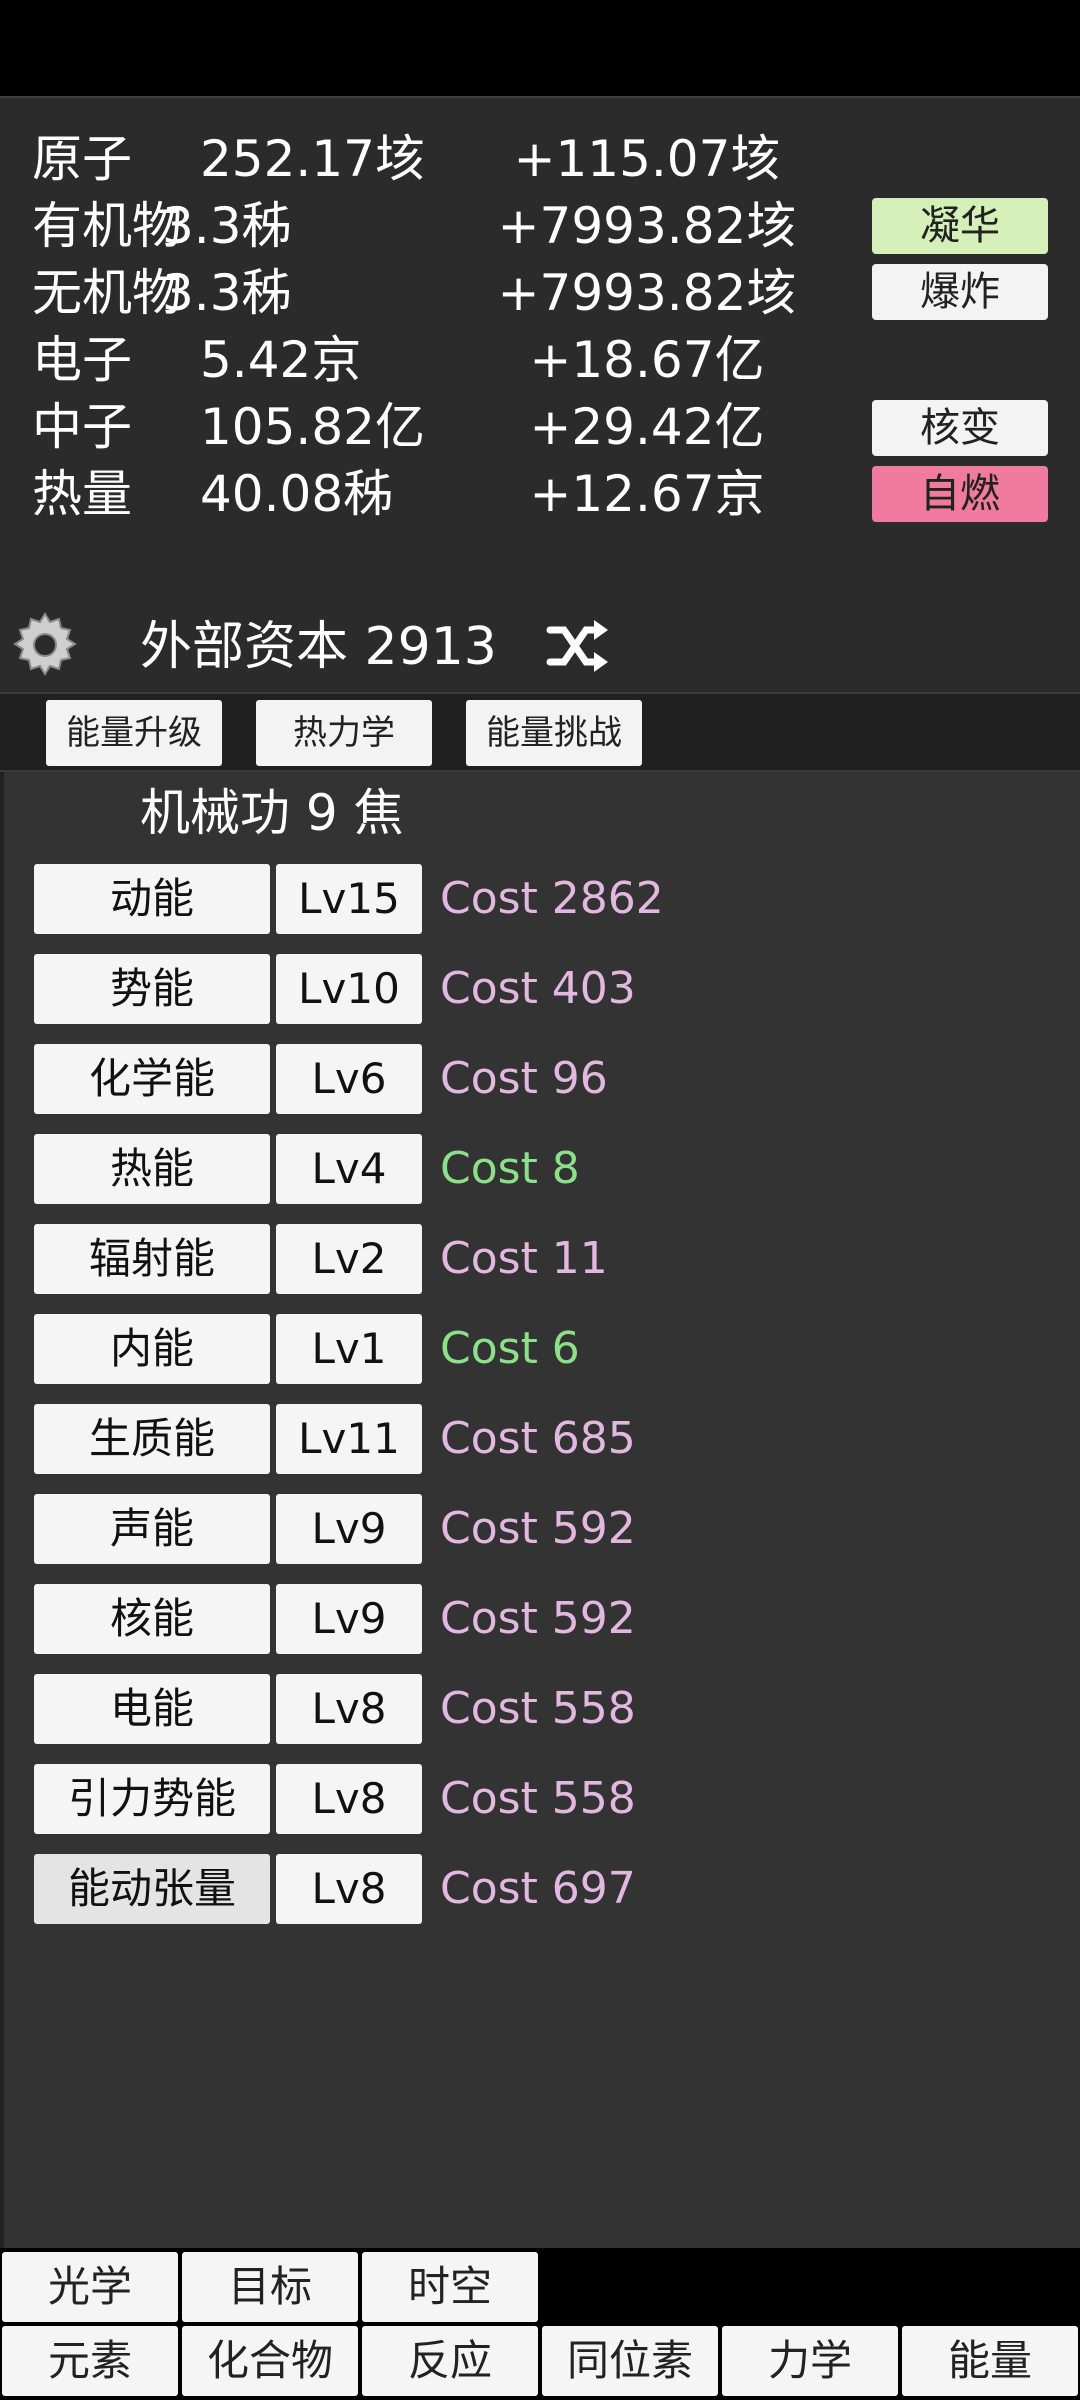 This screenshot has height=2400, width=1080. I want to click on tab-thermodynamics: 热力学, so click(344, 733).